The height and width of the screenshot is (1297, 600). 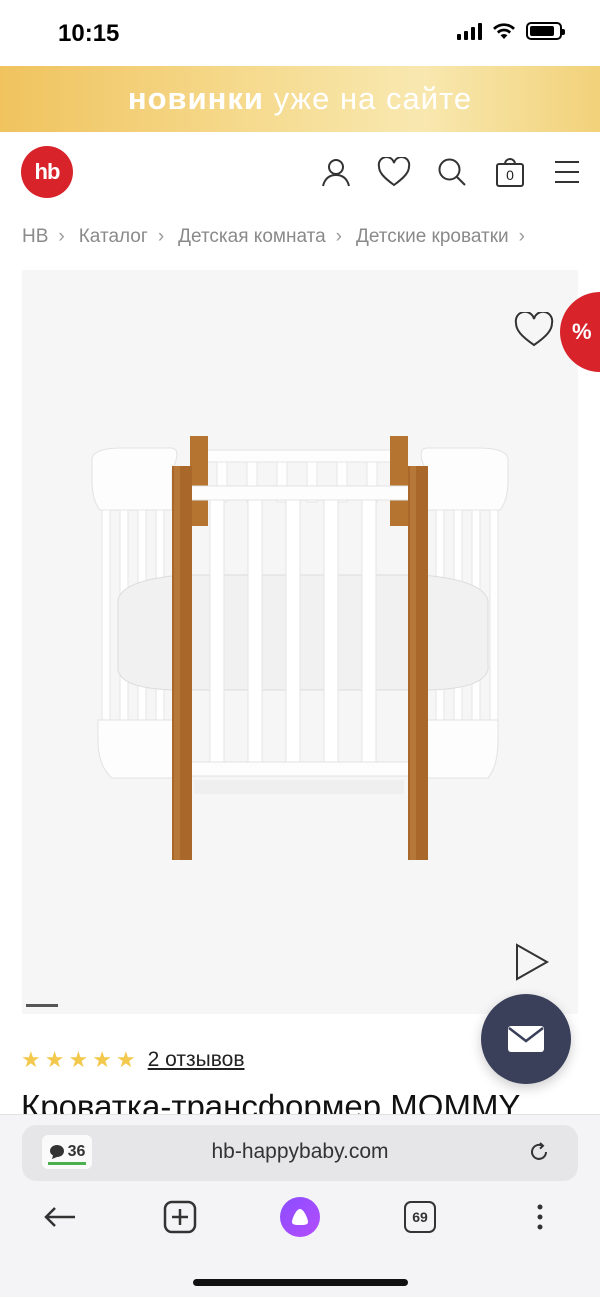 I want to click on browser-toolbar: 36 hb-happybaby.com 69, so click(x=300, y=1205).